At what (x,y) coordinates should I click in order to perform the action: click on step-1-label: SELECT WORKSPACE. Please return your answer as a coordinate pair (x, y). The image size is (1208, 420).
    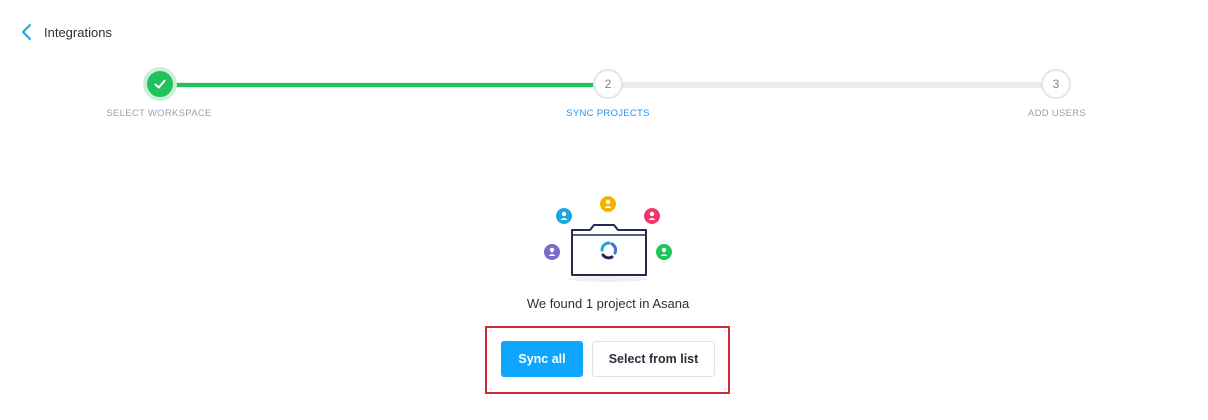
    Looking at the image, I should click on (159, 113).